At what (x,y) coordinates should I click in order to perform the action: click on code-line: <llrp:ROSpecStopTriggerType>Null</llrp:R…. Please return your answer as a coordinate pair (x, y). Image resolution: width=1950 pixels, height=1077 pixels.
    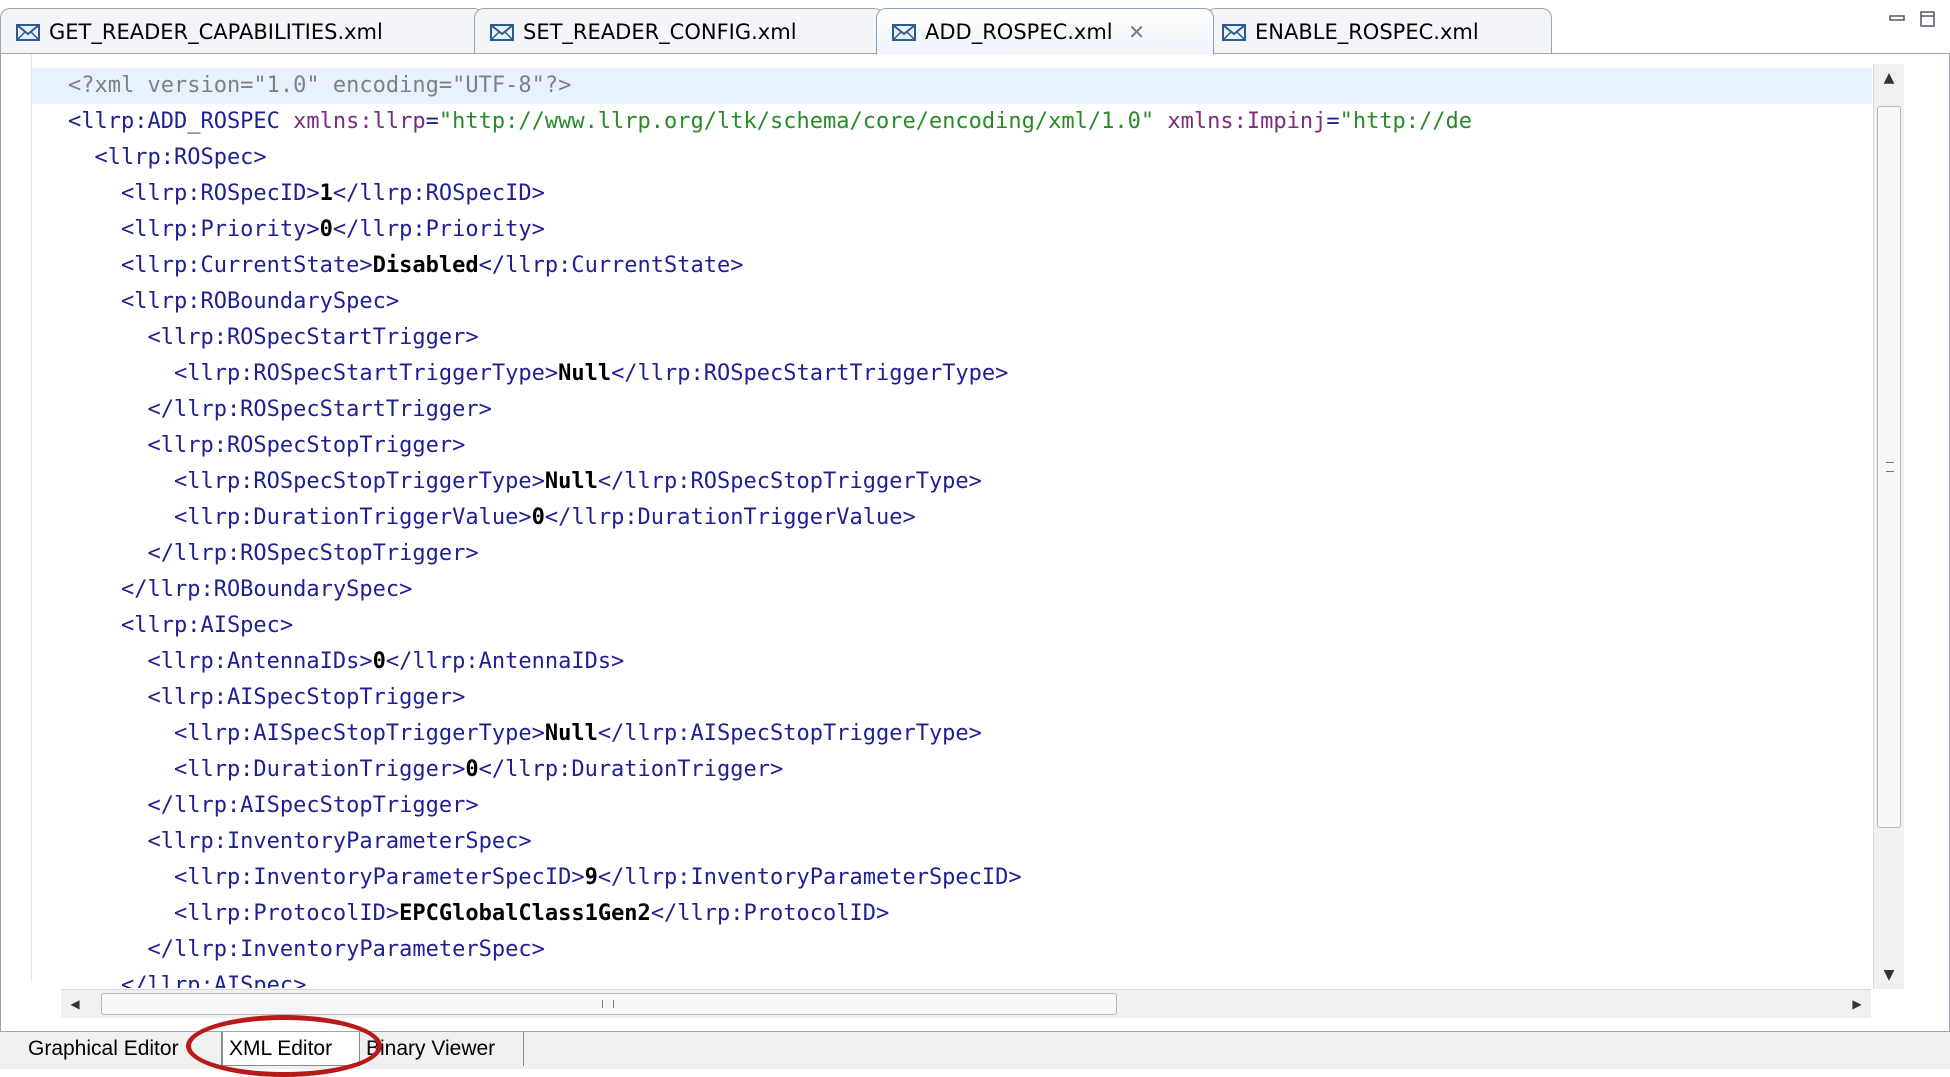
    Looking at the image, I should click on (952, 482).